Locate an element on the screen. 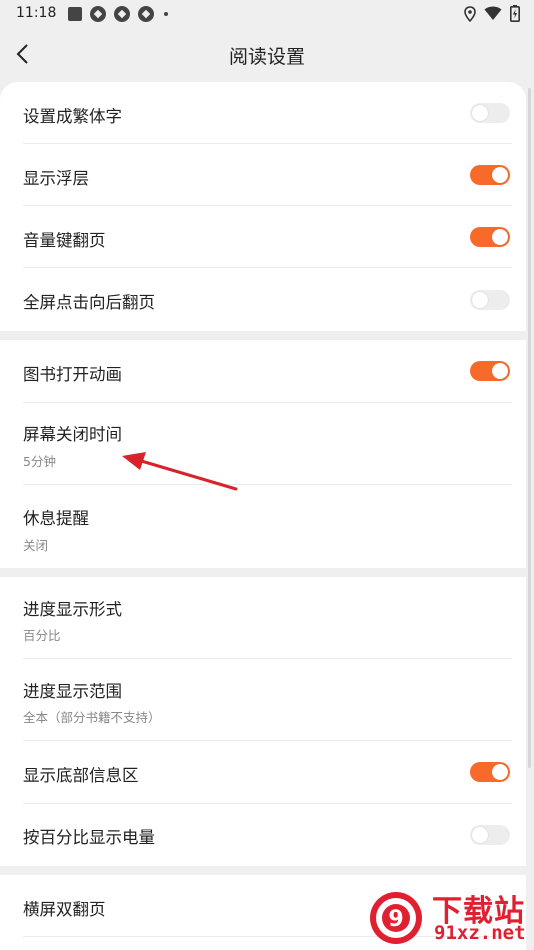  battery-percent-toggle is located at coordinates (490, 835).